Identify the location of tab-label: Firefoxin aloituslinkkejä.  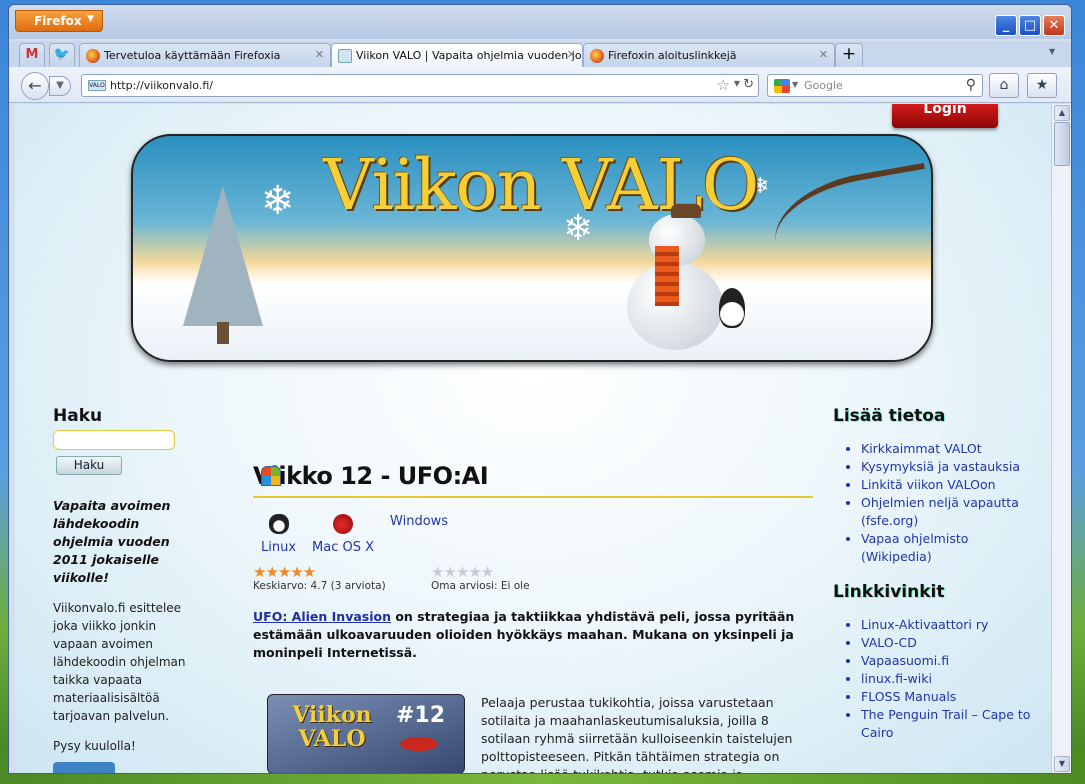
(672, 55).